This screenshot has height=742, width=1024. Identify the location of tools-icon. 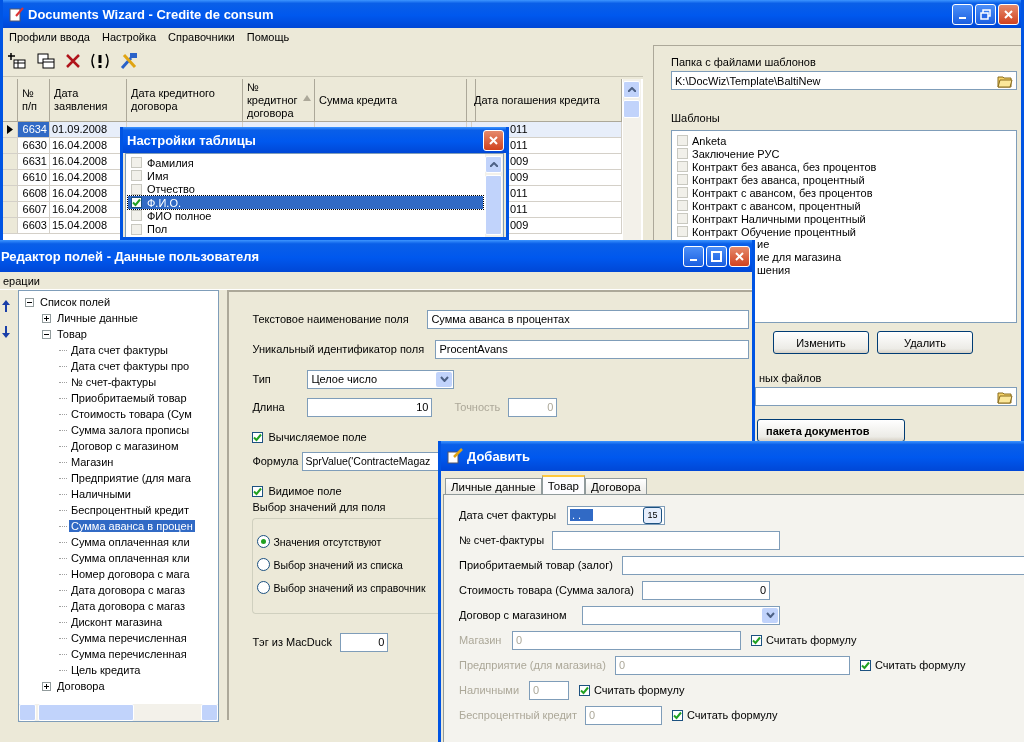
(129, 60).